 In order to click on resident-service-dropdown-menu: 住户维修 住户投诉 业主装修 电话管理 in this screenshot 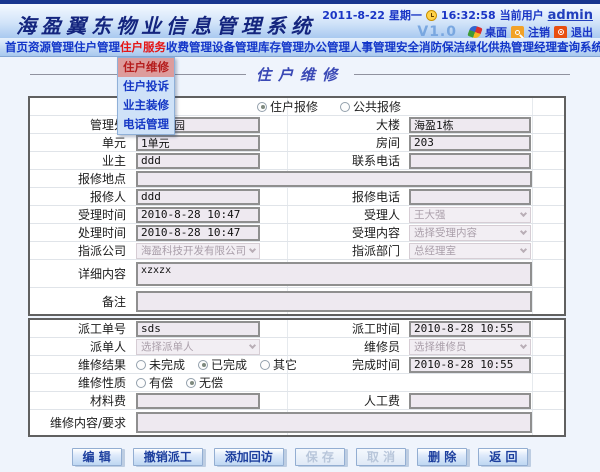, I will do `click(146, 96)`.